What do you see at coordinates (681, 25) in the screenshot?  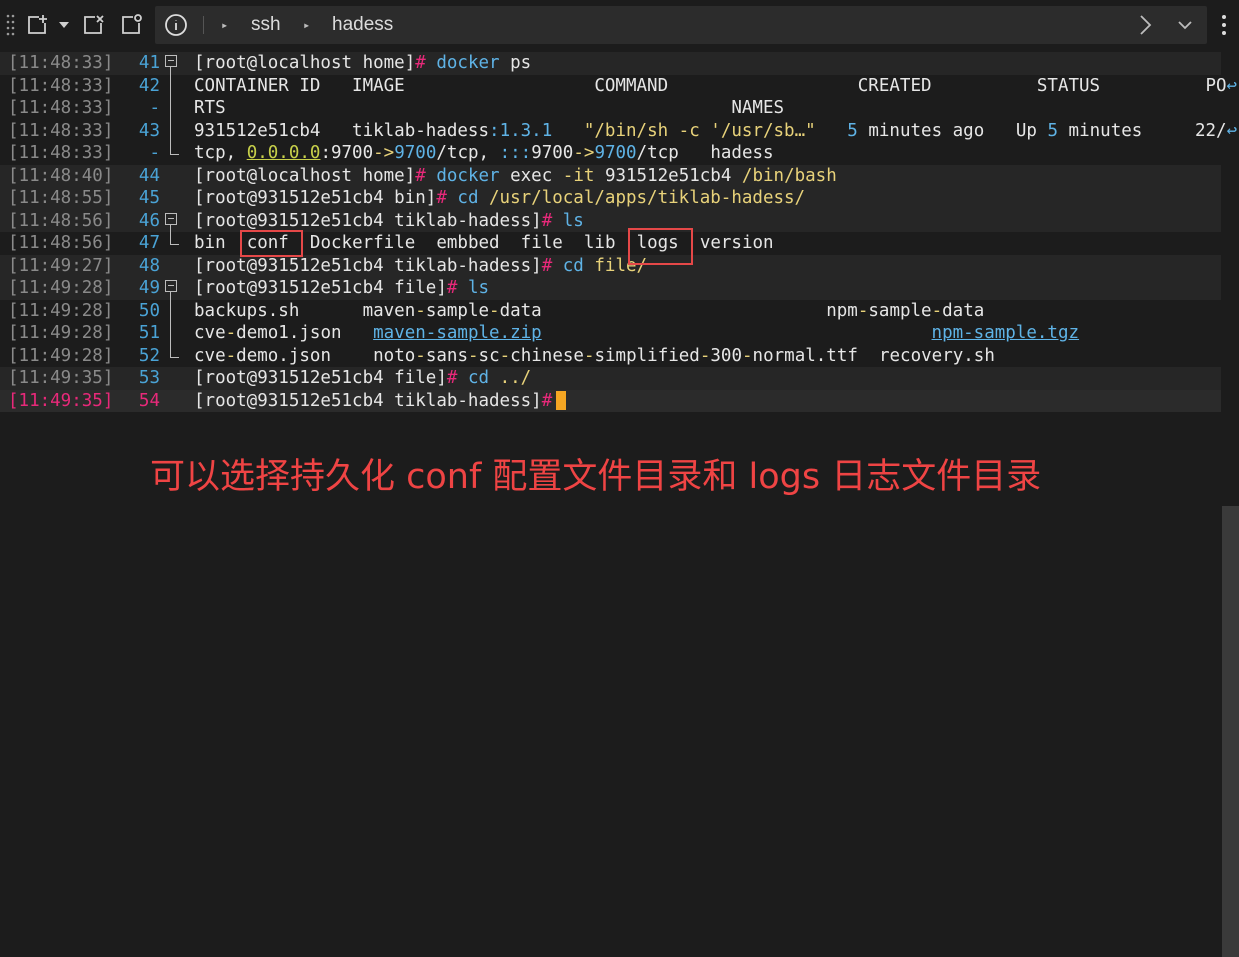 I see `address-bar: ▸ ssh ▸ hadess` at bounding box center [681, 25].